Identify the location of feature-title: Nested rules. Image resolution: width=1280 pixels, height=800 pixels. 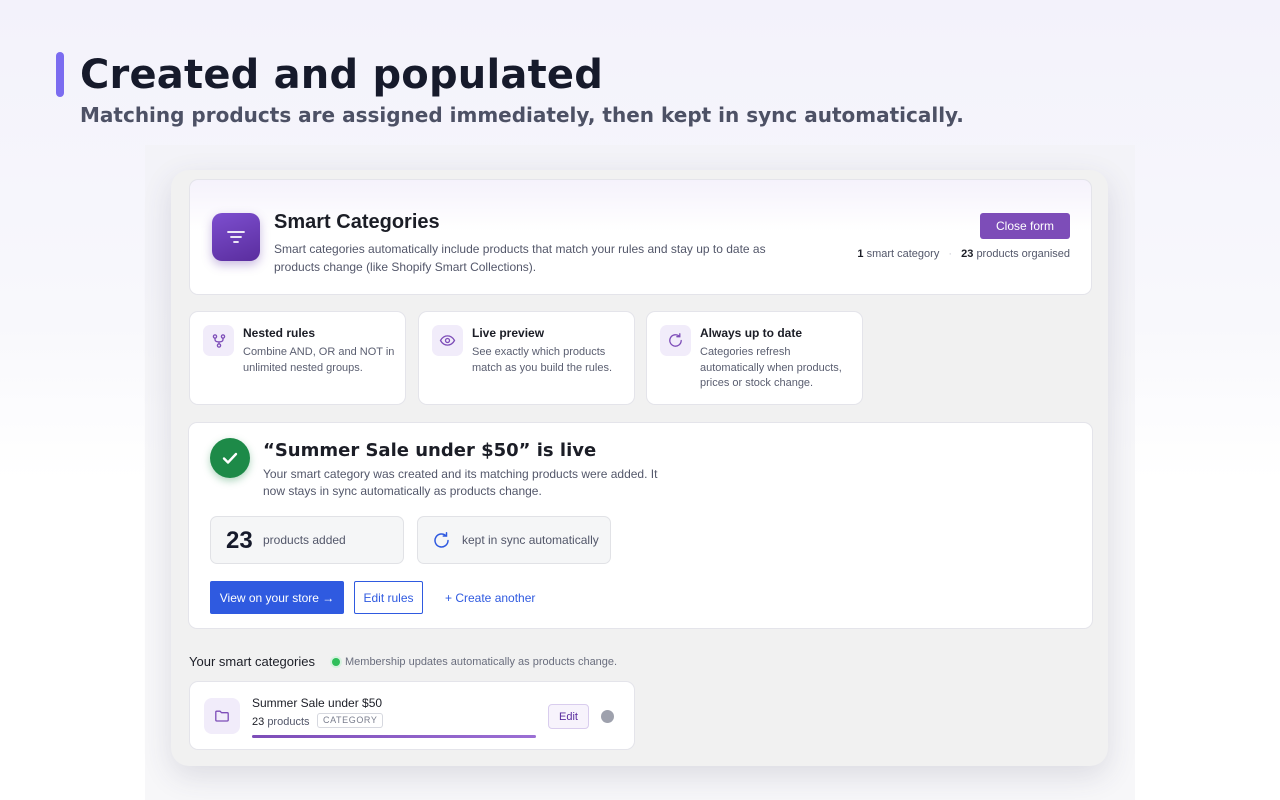
(279, 333).